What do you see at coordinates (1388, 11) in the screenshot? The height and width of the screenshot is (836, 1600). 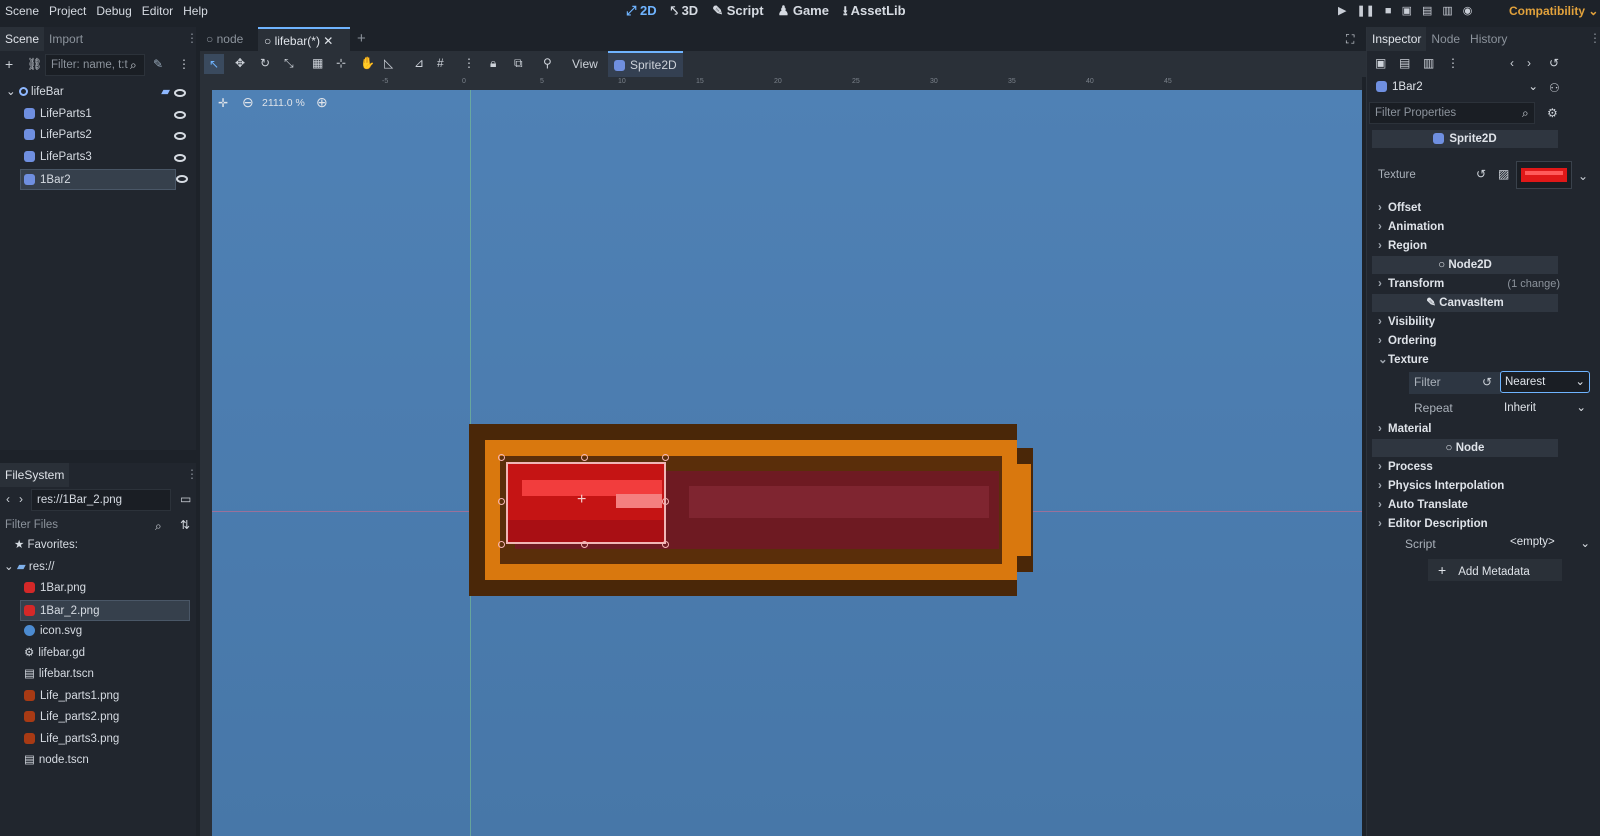 I see `stop-icon: ■` at bounding box center [1388, 11].